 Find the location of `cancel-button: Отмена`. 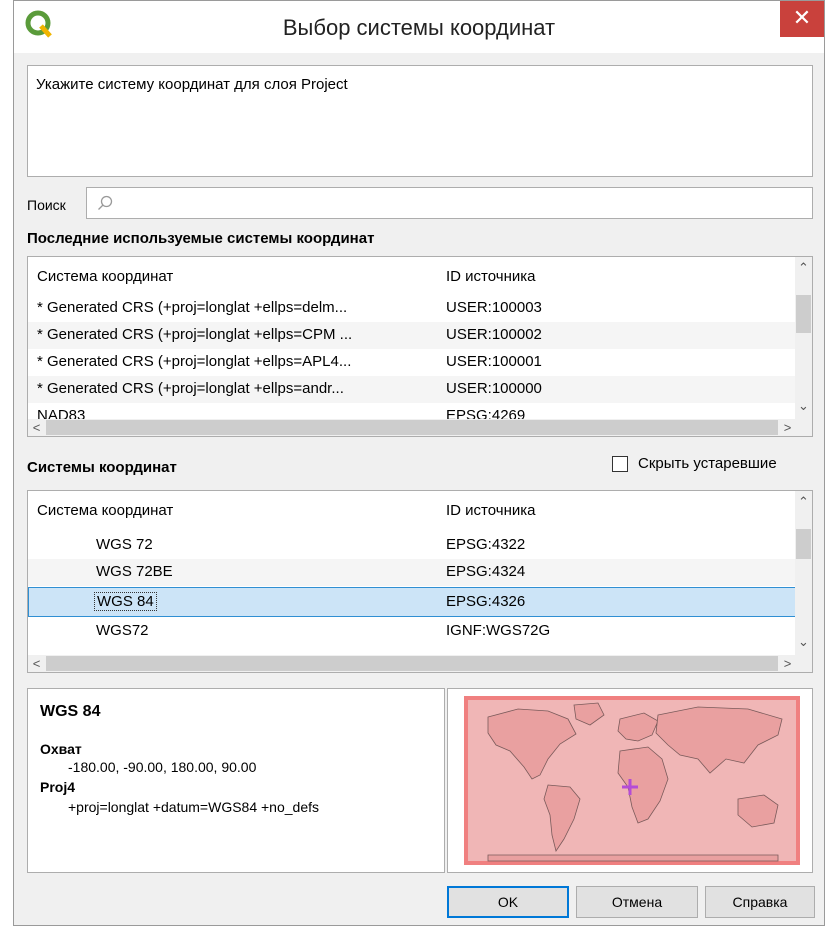

cancel-button: Отмена is located at coordinates (637, 902).